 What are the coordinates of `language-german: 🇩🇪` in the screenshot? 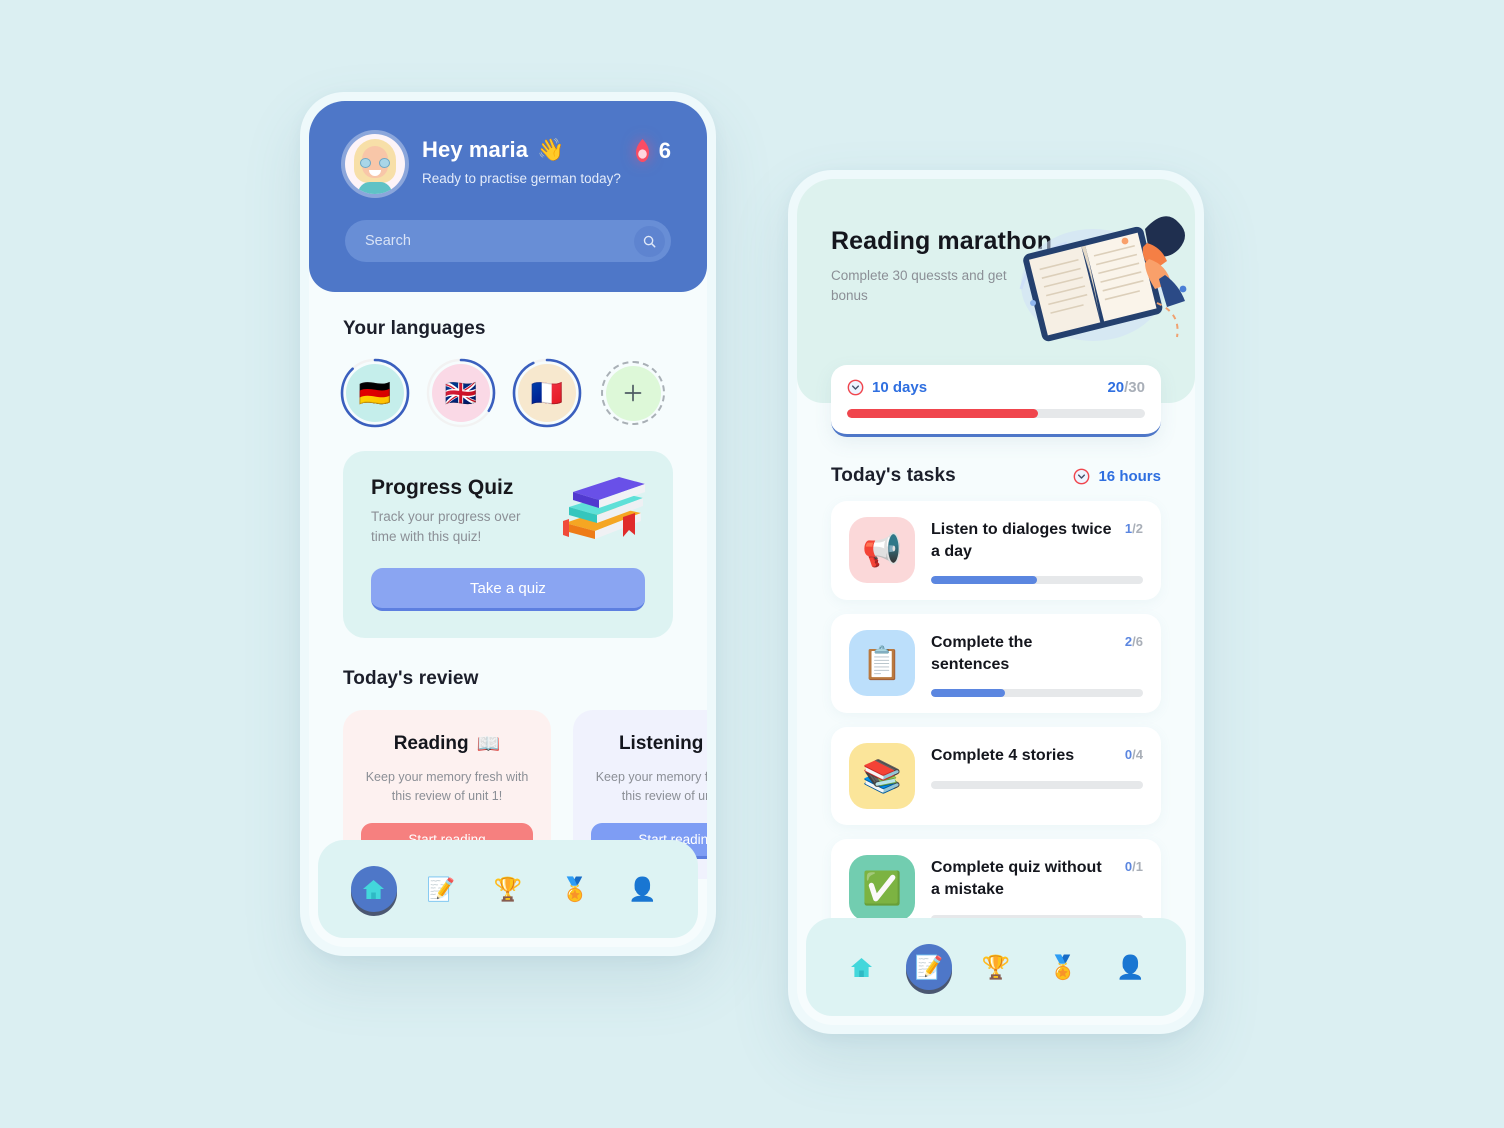 It's located at (375, 393).